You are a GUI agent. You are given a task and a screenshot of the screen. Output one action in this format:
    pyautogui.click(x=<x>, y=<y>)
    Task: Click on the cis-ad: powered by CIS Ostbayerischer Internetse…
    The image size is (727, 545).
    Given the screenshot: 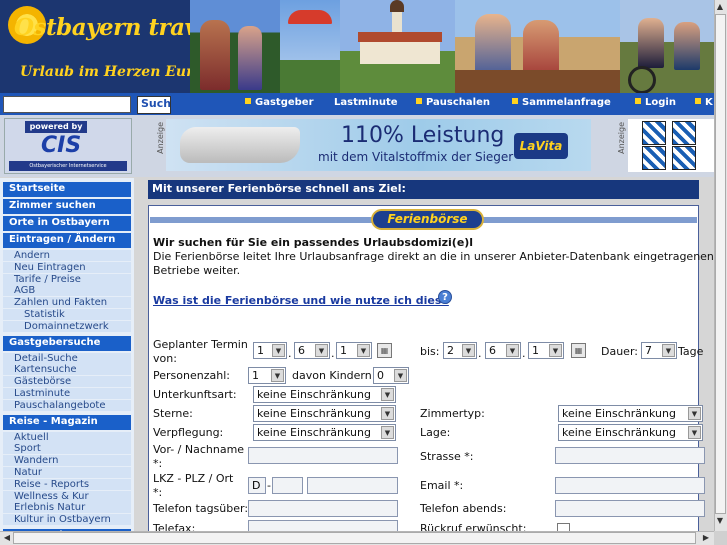 What is the action you would take?
    pyautogui.click(x=68, y=146)
    